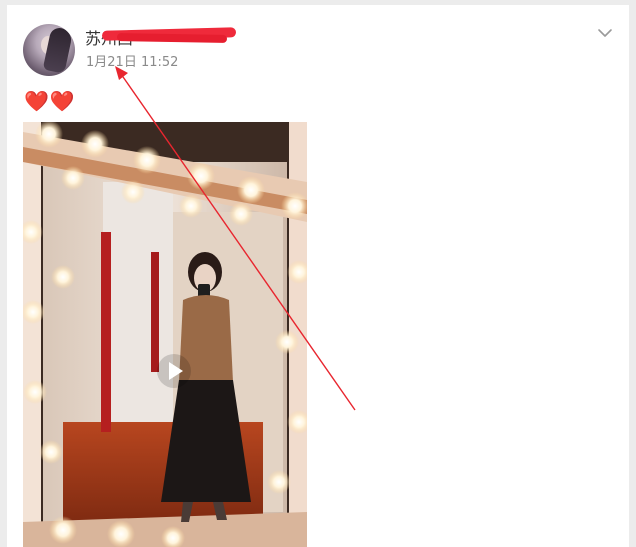 The height and width of the screenshot is (547, 636). What do you see at coordinates (174, 371) in the screenshot?
I see `play-icon` at bounding box center [174, 371].